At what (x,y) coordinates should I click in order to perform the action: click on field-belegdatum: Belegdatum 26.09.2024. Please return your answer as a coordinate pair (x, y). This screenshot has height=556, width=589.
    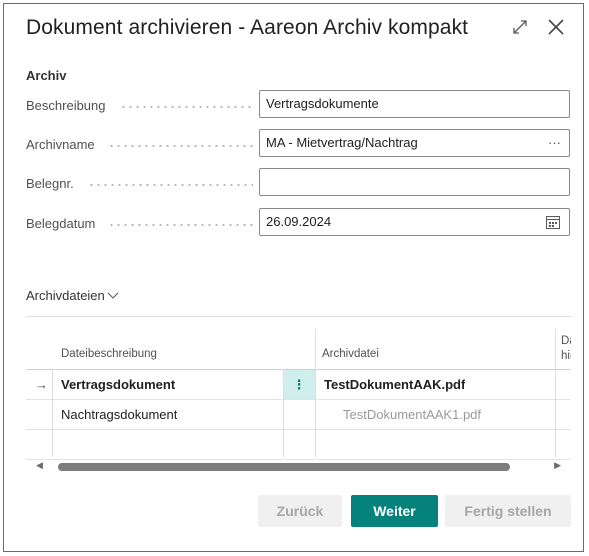
    Looking at the image, I should click on (299, 223).